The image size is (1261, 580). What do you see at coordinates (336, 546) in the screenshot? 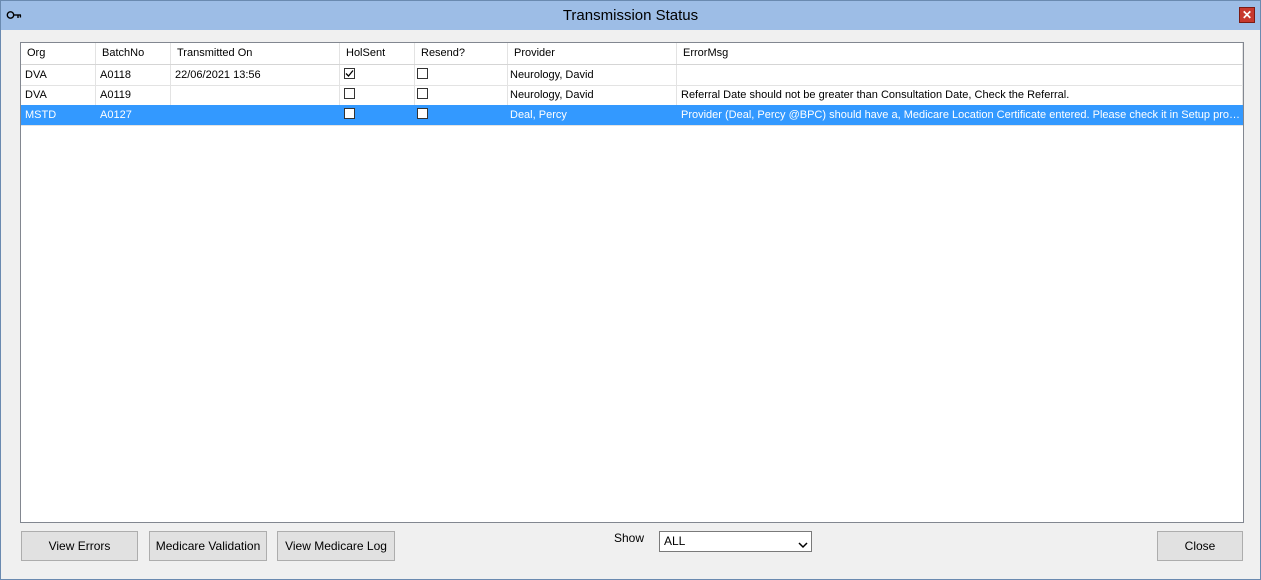
I see `view-medicare-log-button: View Medicare Log` at bounding box center [336, 546].